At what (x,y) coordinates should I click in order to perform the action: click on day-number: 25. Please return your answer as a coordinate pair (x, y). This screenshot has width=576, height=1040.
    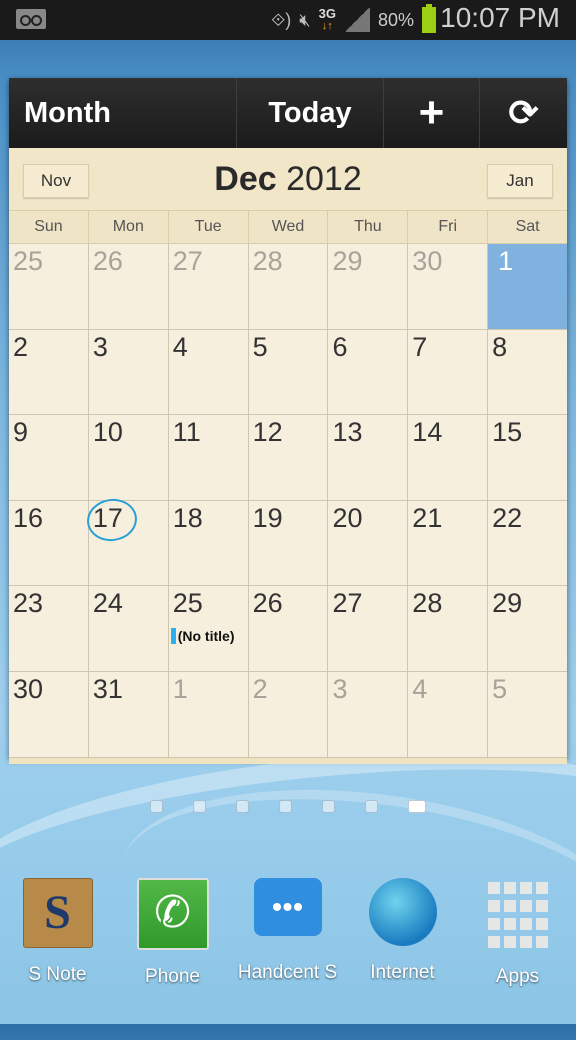
    Looking at the image, I should click on (187, 603).